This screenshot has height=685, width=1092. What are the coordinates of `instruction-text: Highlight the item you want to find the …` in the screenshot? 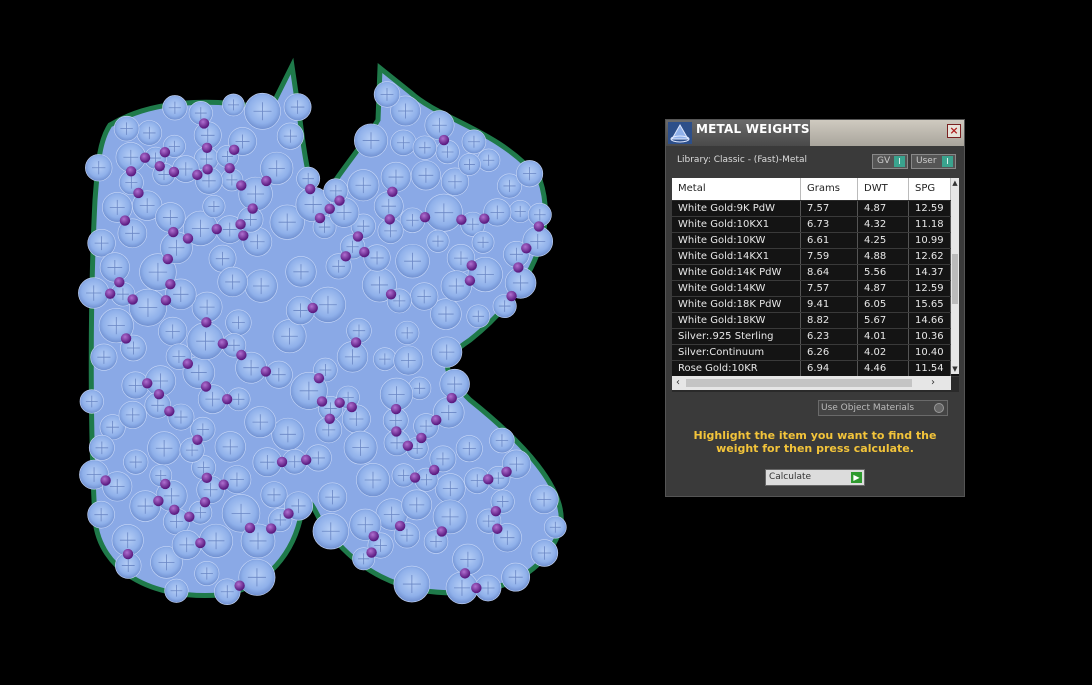 It's located at (815, 442).